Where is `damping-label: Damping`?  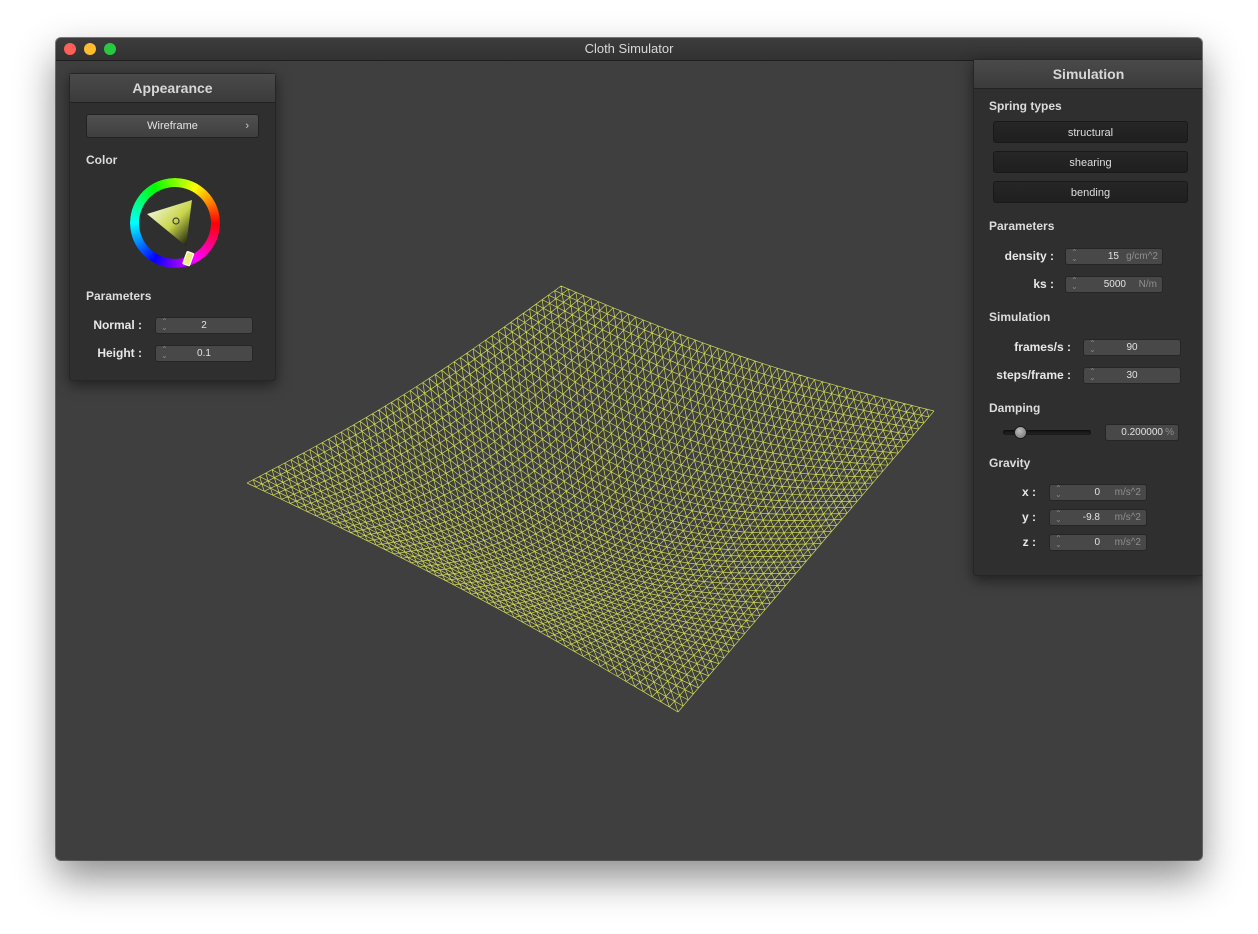
damping-label: Damping is located at coordinates (1015, 408).